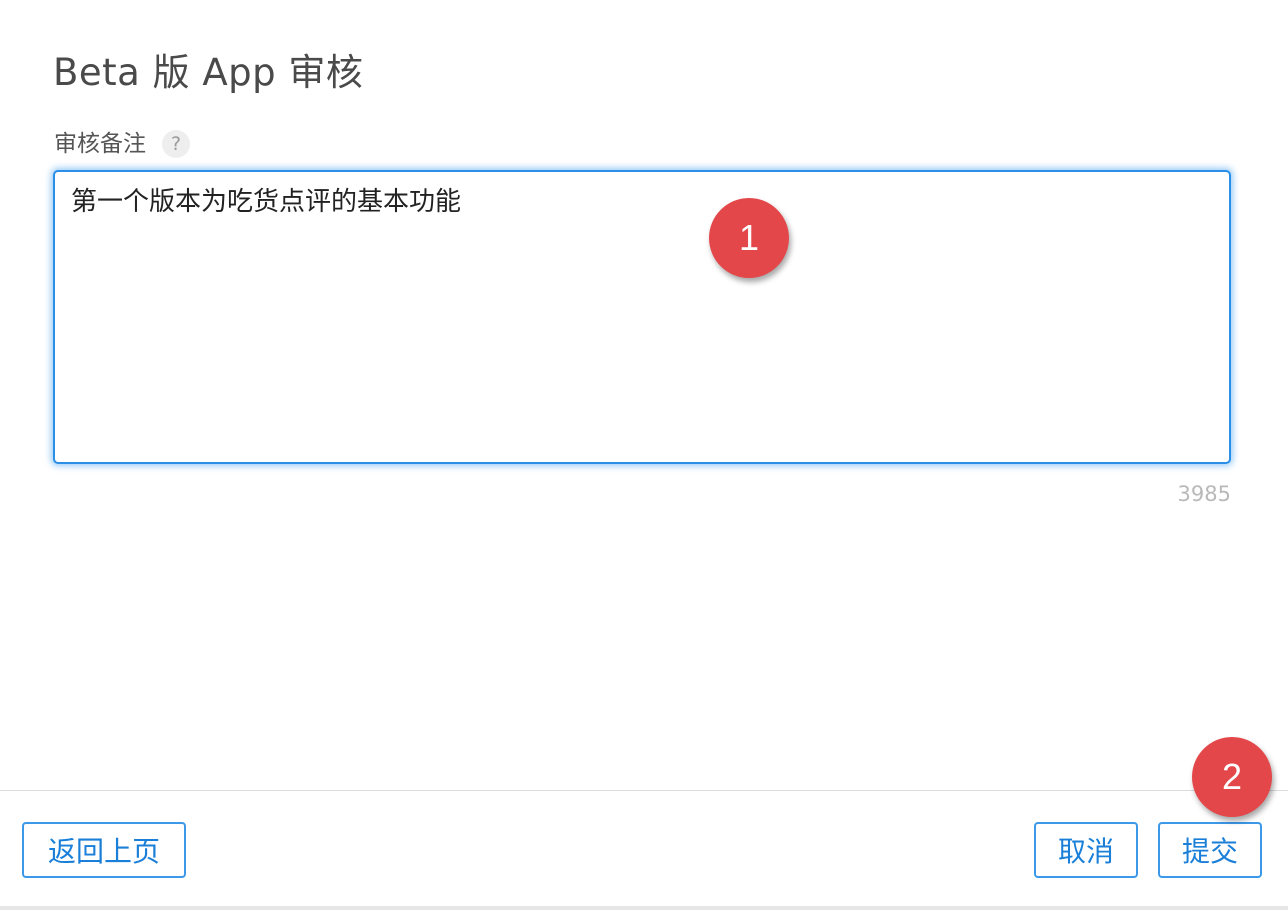 Image resolution: width=1288 pixels, height=910 pixels. I want to click on review-notes-label-row: 审核备注 ?, so click(122, 144).